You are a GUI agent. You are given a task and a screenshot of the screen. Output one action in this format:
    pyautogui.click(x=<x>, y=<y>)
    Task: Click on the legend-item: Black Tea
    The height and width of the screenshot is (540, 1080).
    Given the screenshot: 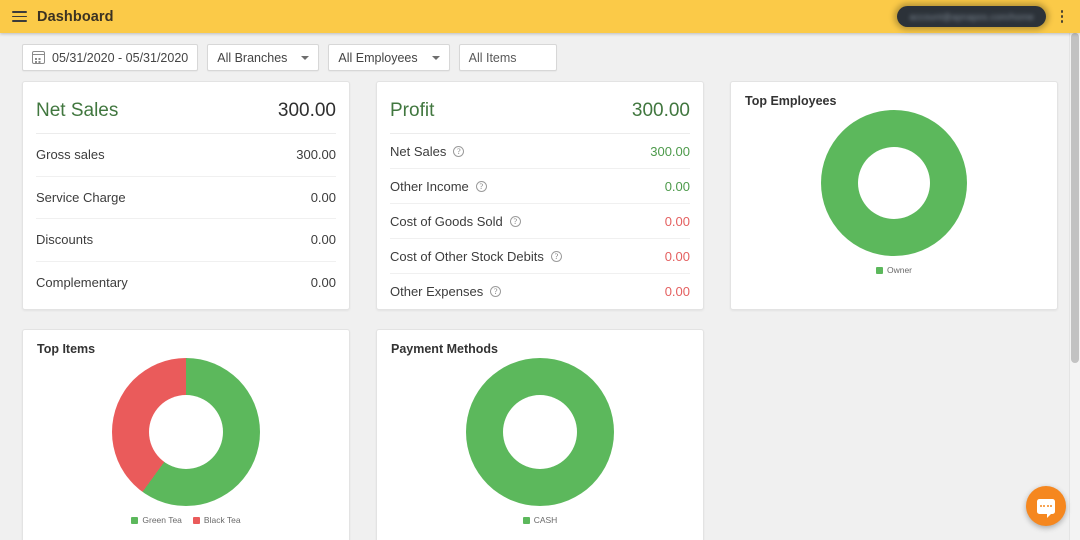 What is the action you would take?
    pyautogui.click(x=216, y=520)
    